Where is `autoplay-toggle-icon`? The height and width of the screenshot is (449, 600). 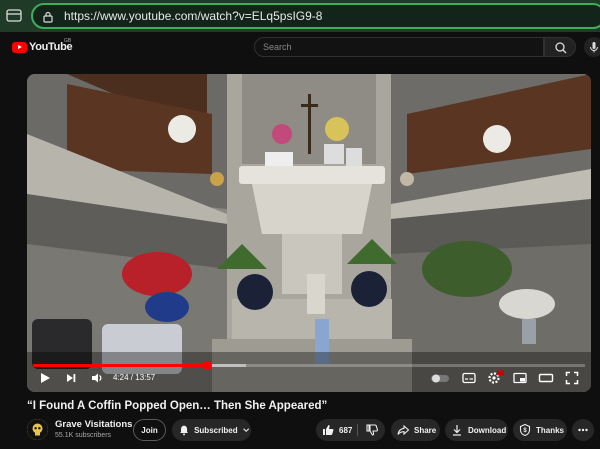 autoplay-toggle-icon is located at coordinates (440, 378).